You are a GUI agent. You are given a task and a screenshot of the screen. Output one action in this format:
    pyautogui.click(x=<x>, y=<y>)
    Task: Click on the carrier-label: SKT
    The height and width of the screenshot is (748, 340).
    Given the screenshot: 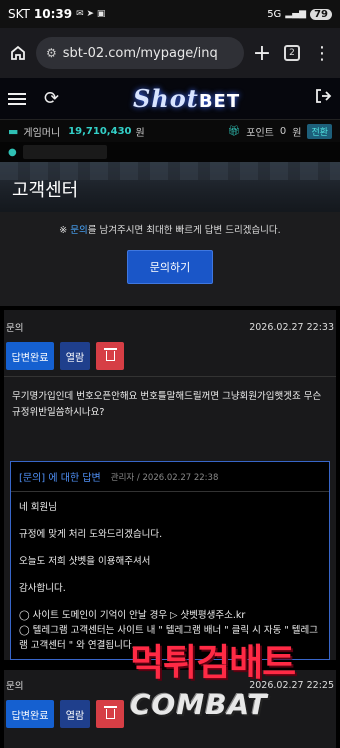 What is the action you would take?
    pyautogui.click(x=19, y=14)
    